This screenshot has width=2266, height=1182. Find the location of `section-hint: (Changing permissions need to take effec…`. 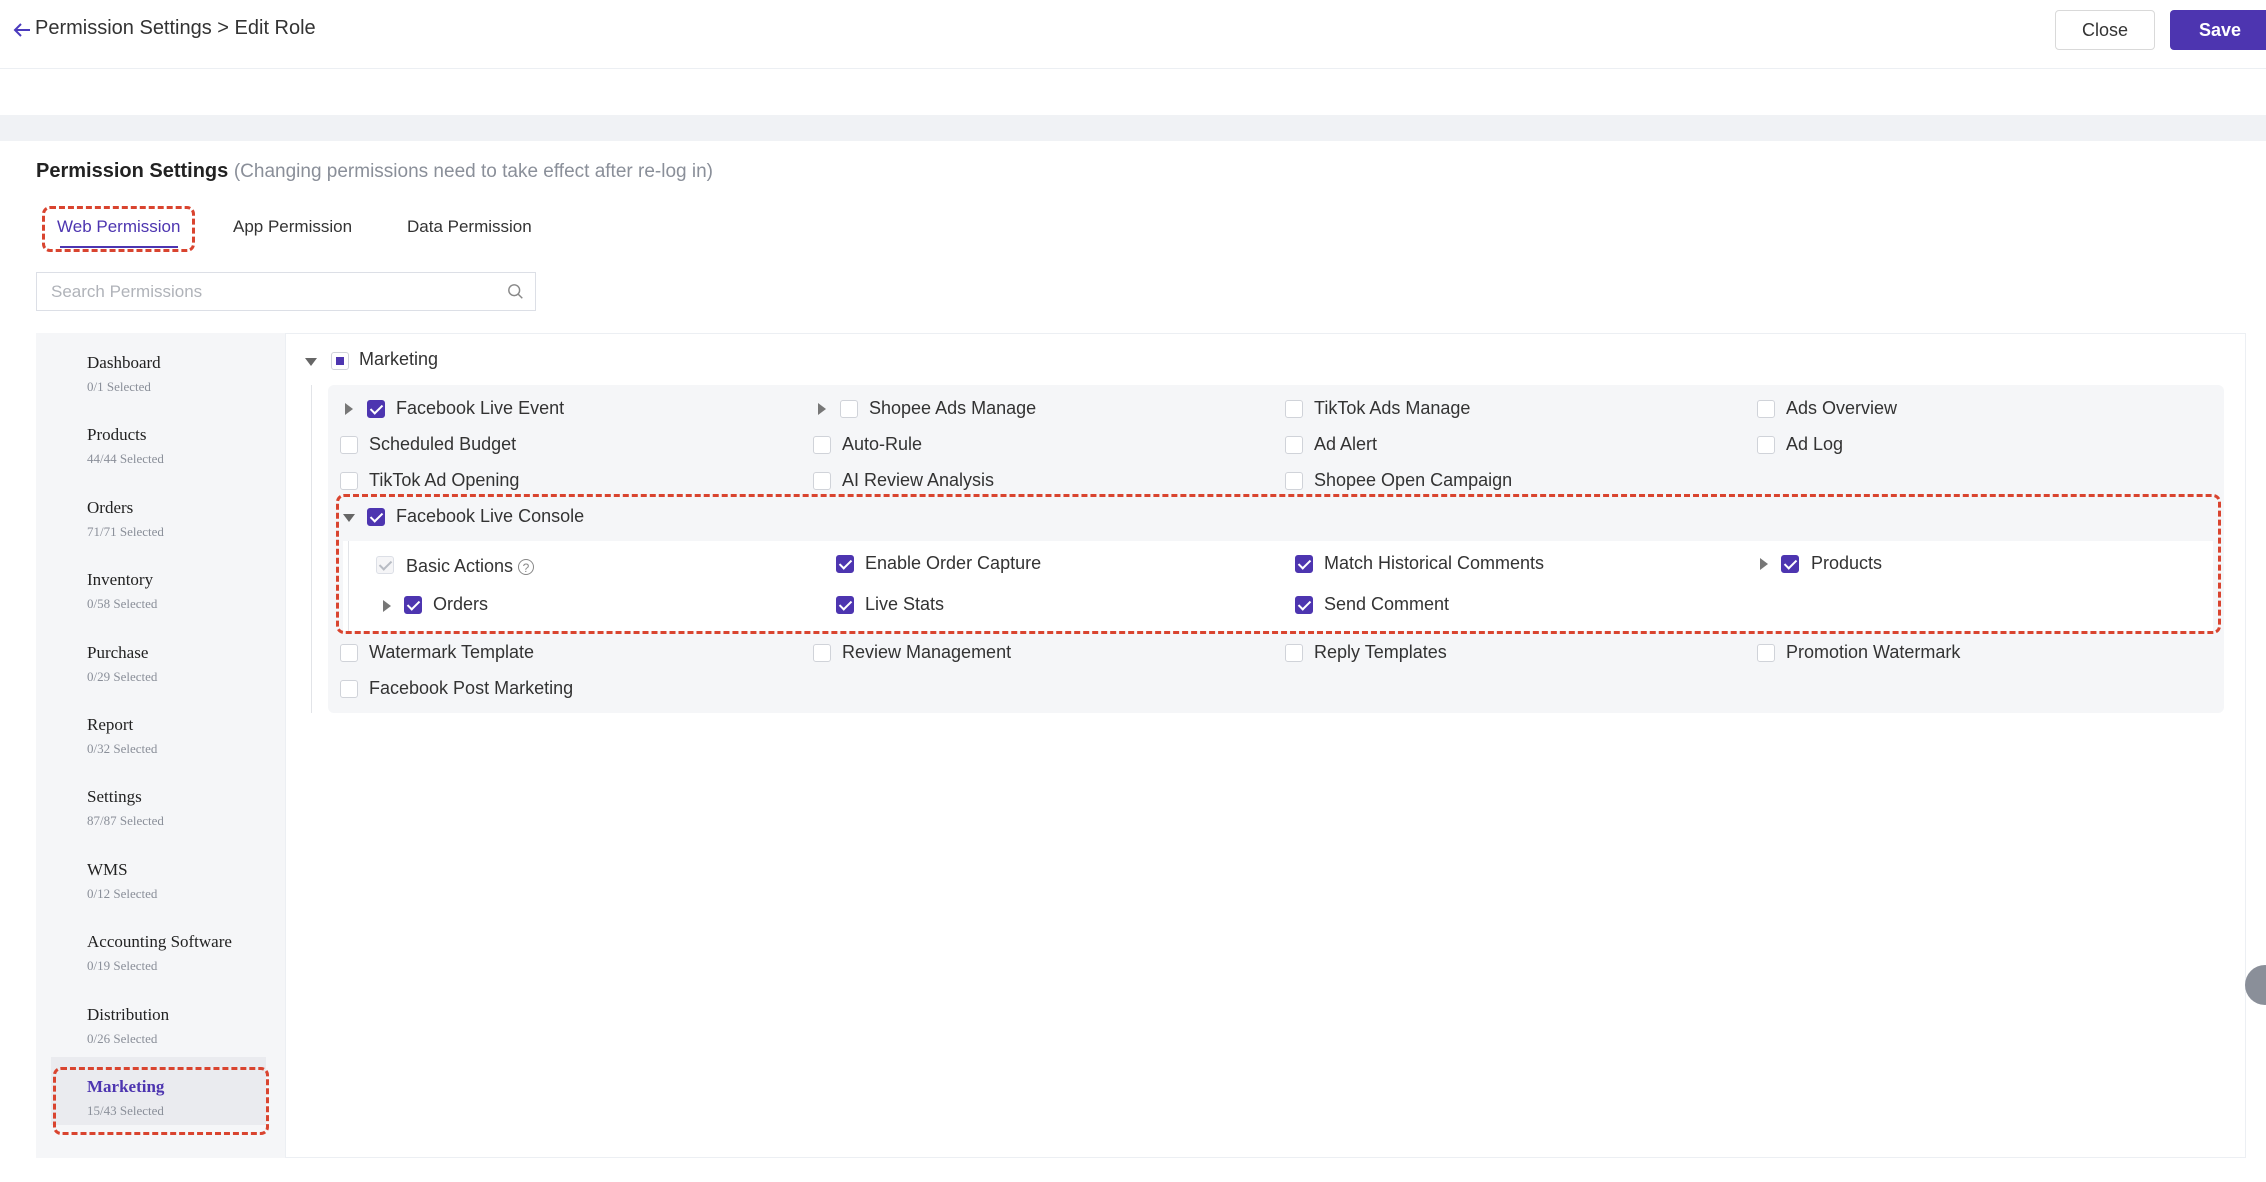

section-hint: (Changing permissions need to take effec… is located at coordinates (473, 171).